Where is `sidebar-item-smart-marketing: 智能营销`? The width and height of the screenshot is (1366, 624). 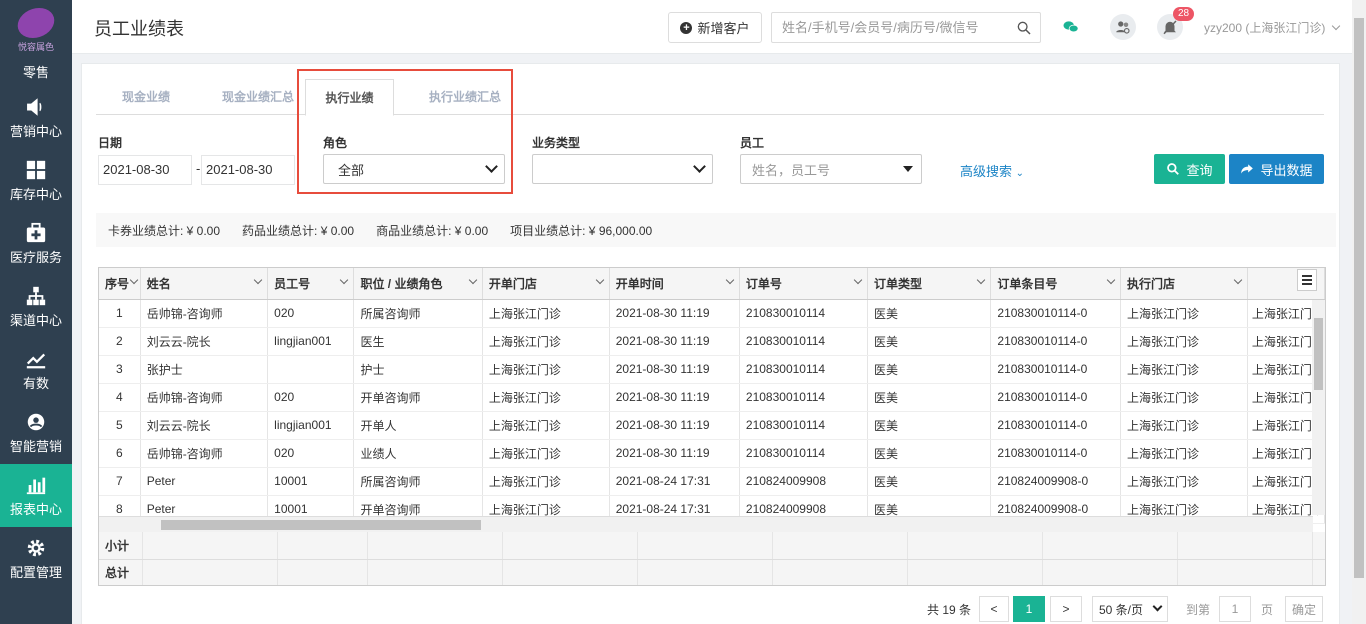 sidebar-item-smart-marketing: 智能营销 is located at coordinates (36, 432).